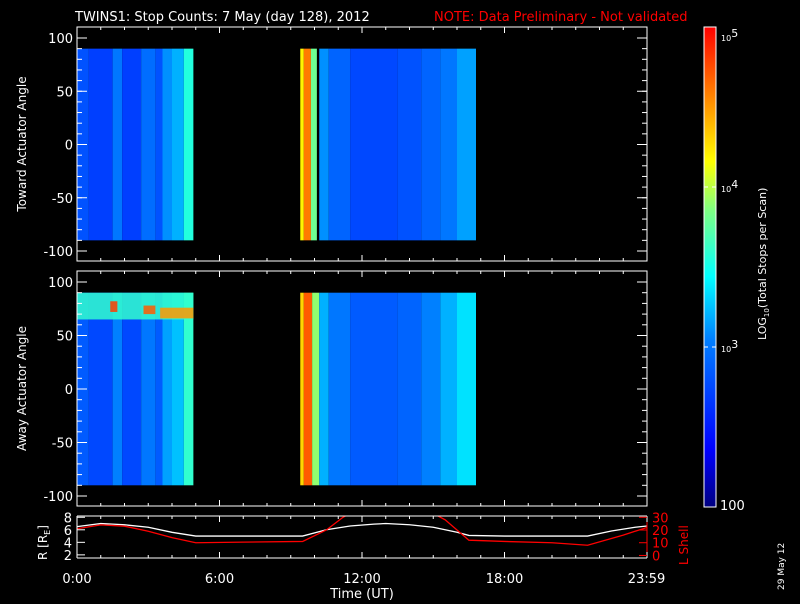 The width and height of the screenshot is (800, 604). I want to click on x-tick-label: 0:00, so click(76, 579).